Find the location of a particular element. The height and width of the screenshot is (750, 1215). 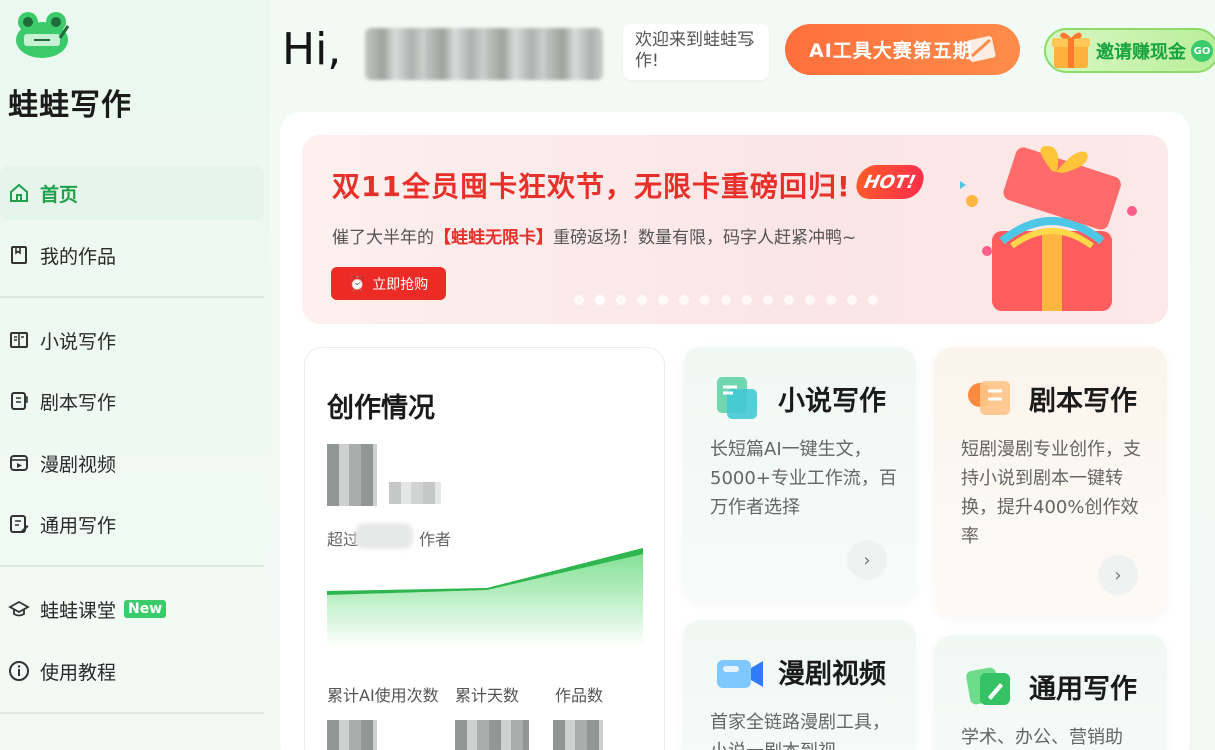

pen-card-icon is located at coordinates (988, 686).